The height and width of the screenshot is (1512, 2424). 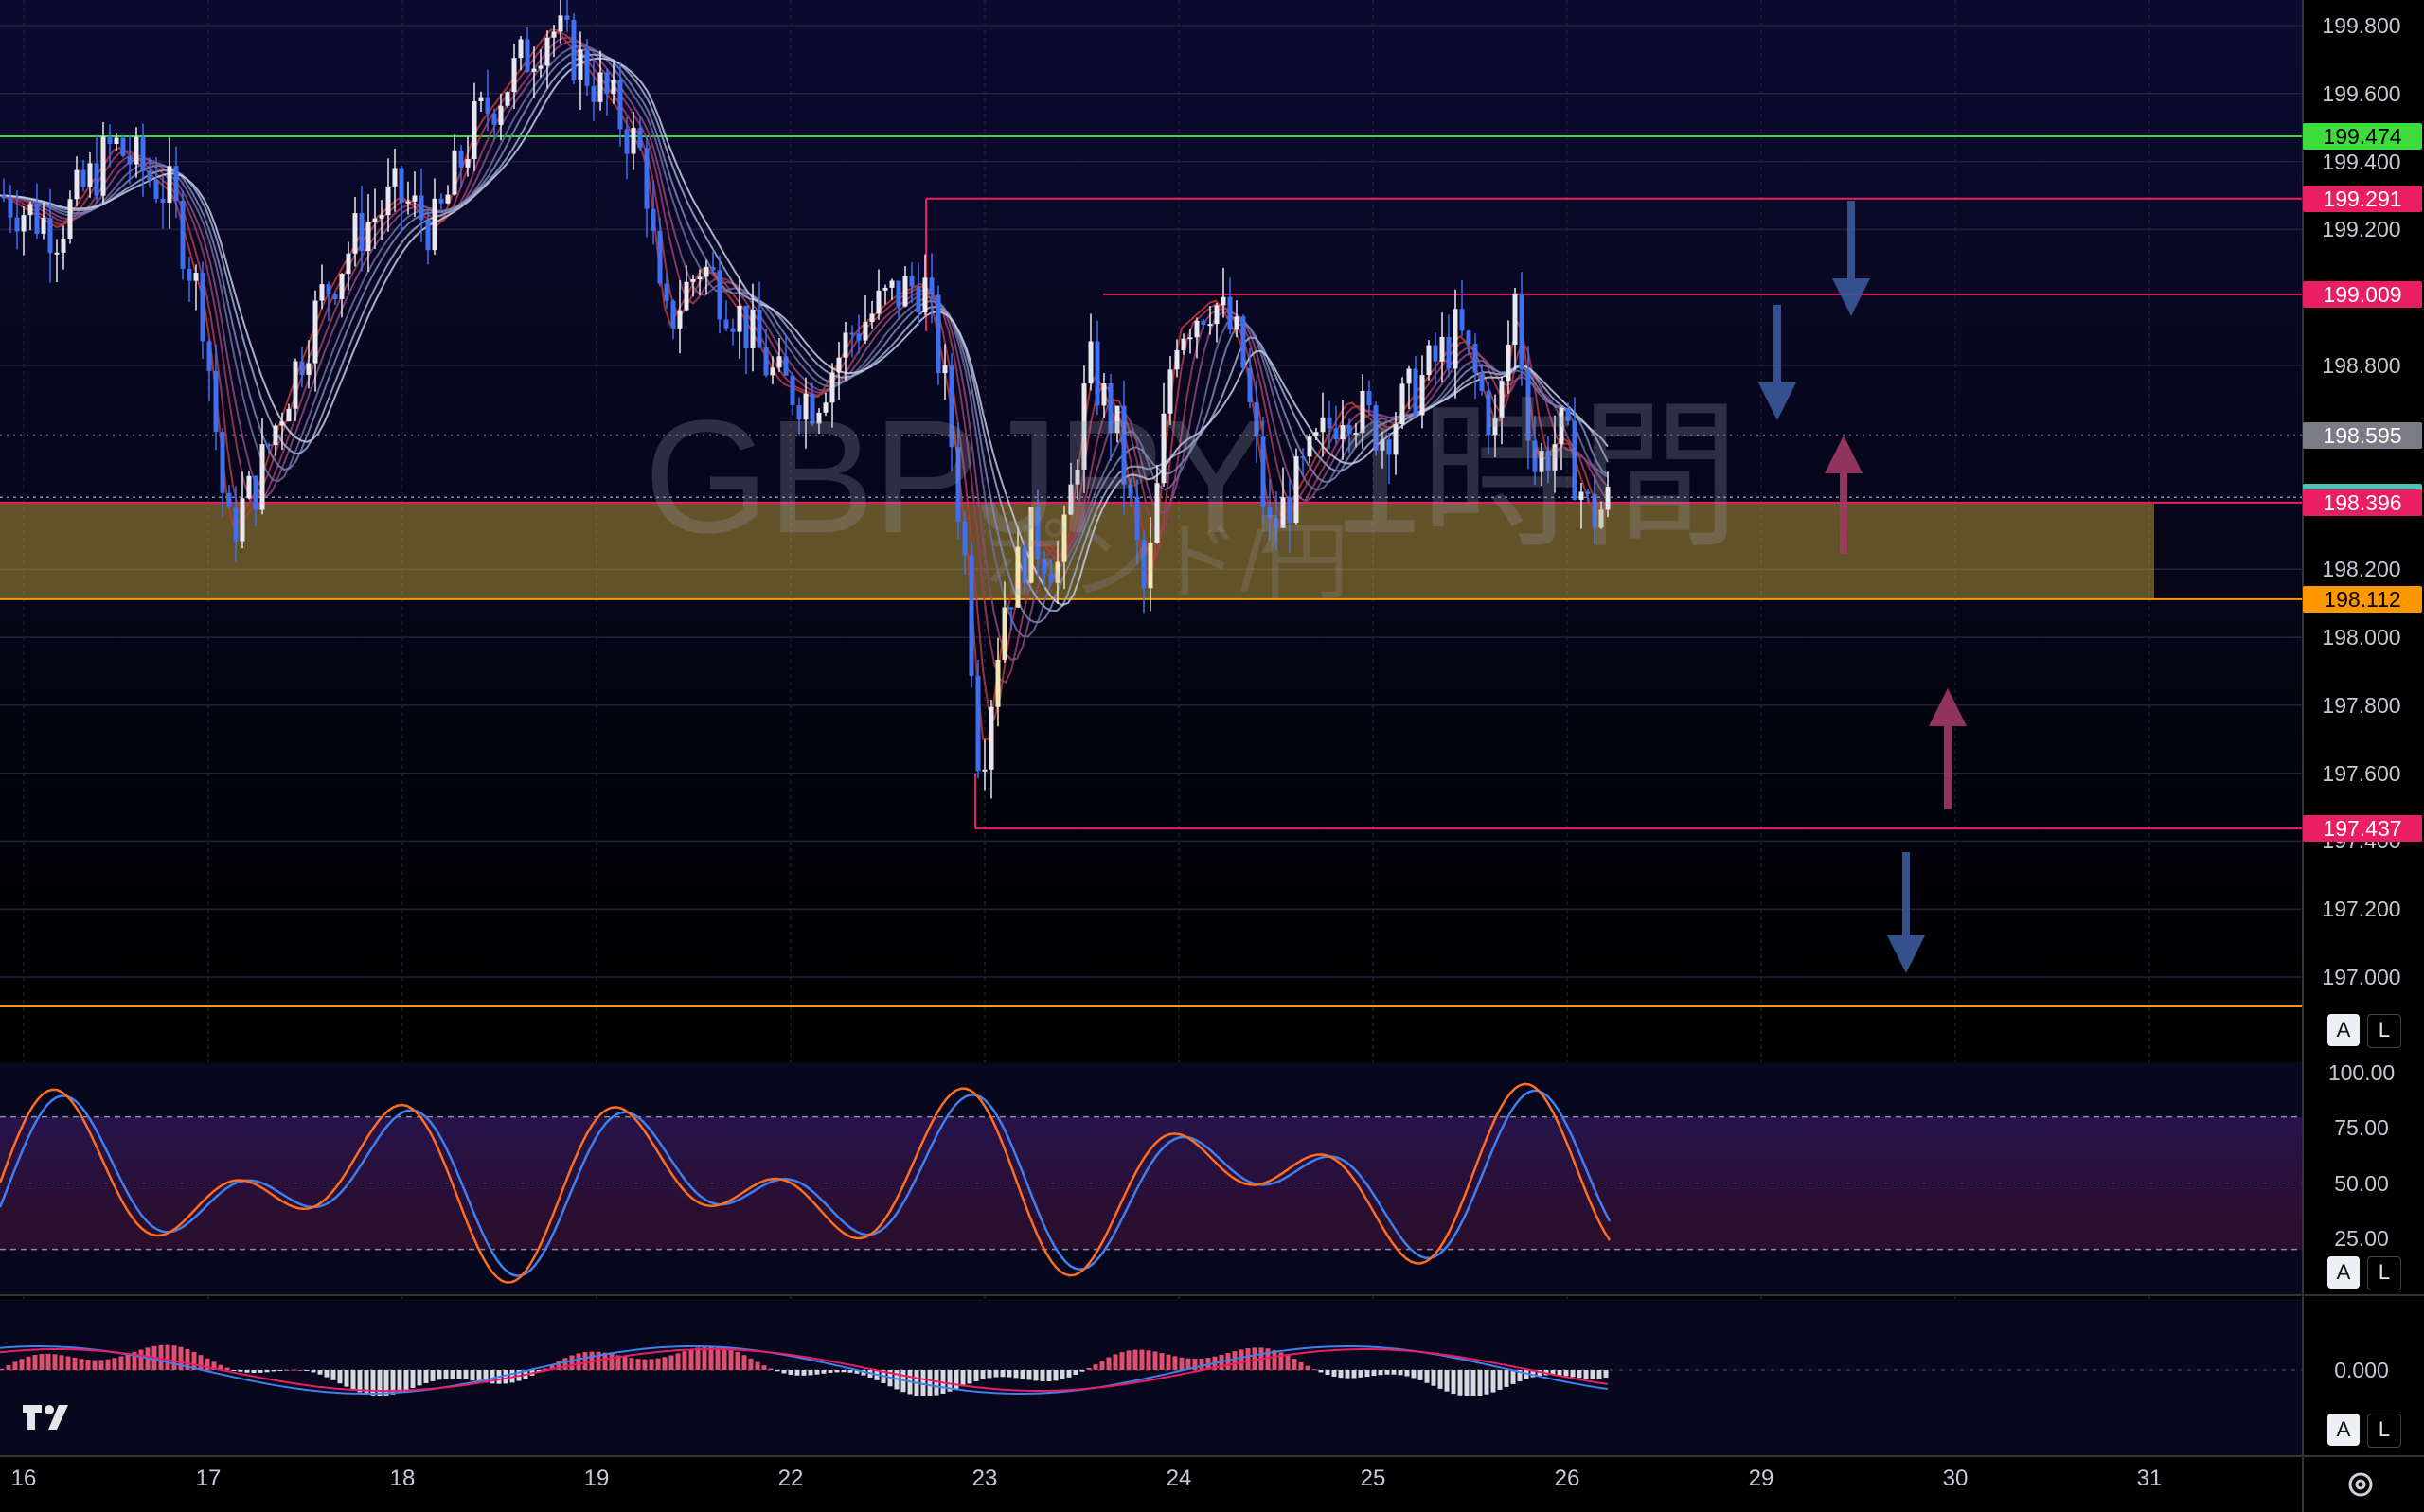 I want to click on price-tag: 198.595, so click(x=2362, y=435).